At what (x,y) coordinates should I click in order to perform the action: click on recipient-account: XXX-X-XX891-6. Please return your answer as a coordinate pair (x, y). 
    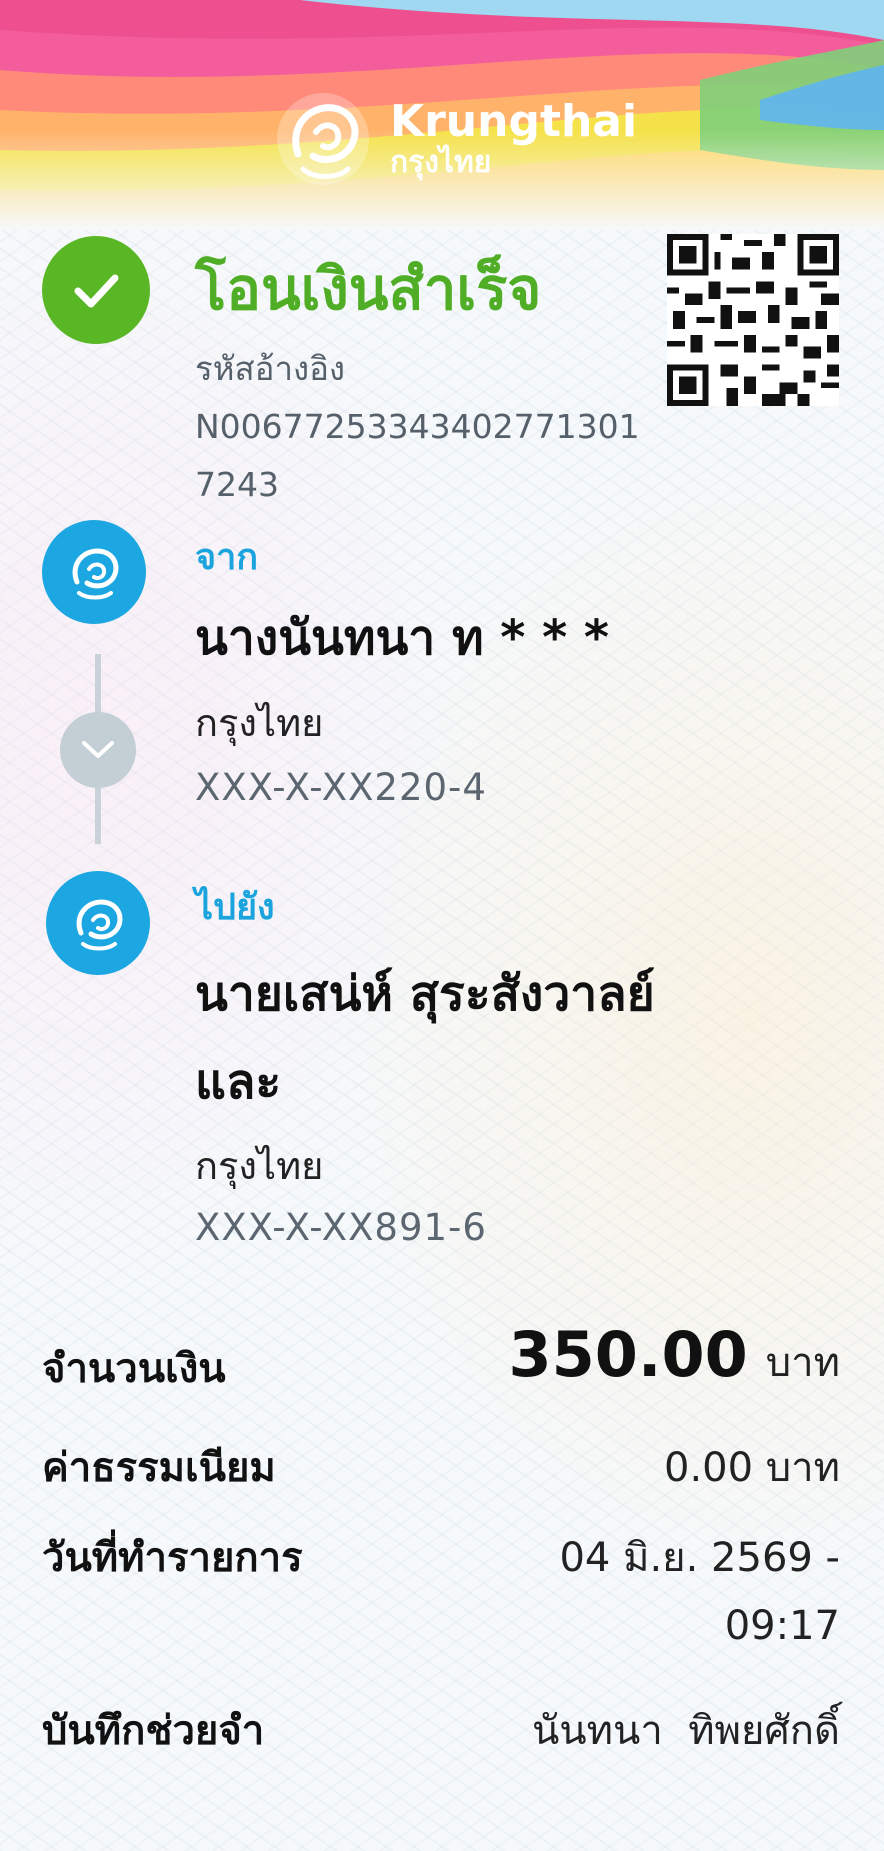
    Looking at the image, I should click on (341, 1227).